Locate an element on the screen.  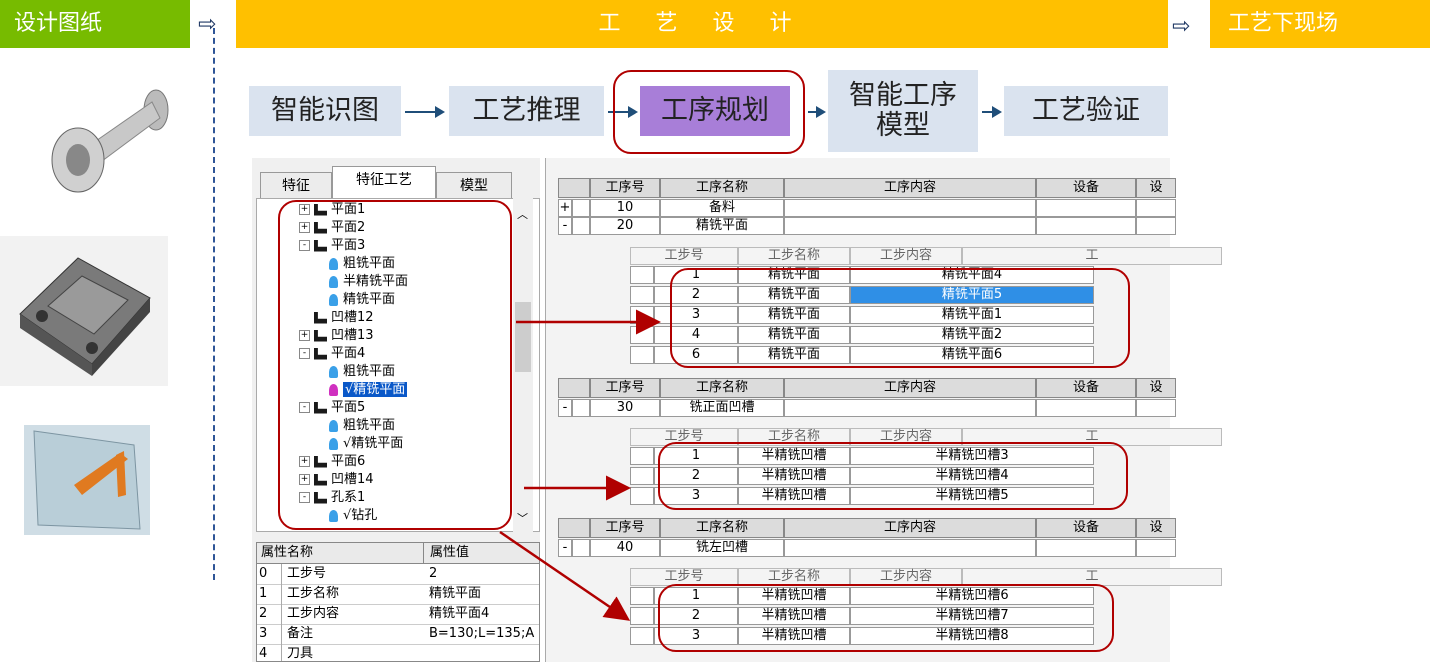
tab-bar: 特征 特征工艺 模型 is located at coordinates (398, 182).